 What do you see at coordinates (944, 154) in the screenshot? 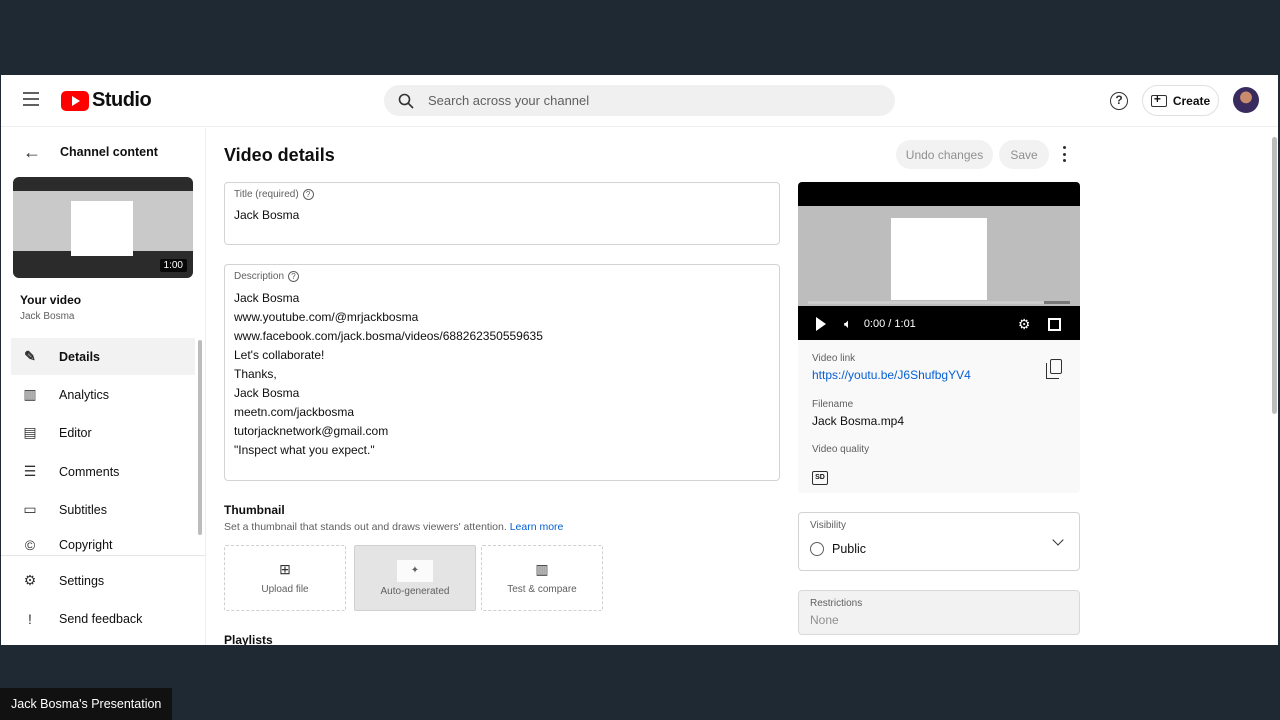
I see `undo-changes-button: Undo changes` at bounding box center [944, 154].